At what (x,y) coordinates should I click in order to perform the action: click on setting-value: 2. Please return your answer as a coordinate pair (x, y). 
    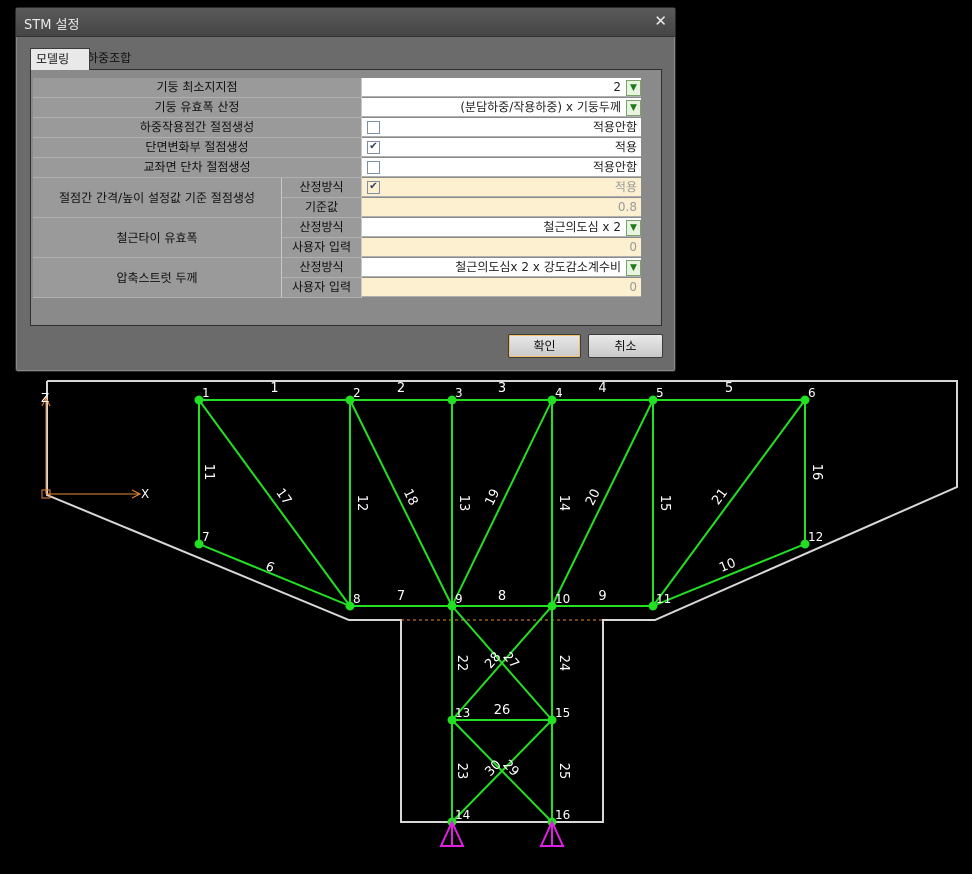
    Looking at the image, I should click on (617, 87).